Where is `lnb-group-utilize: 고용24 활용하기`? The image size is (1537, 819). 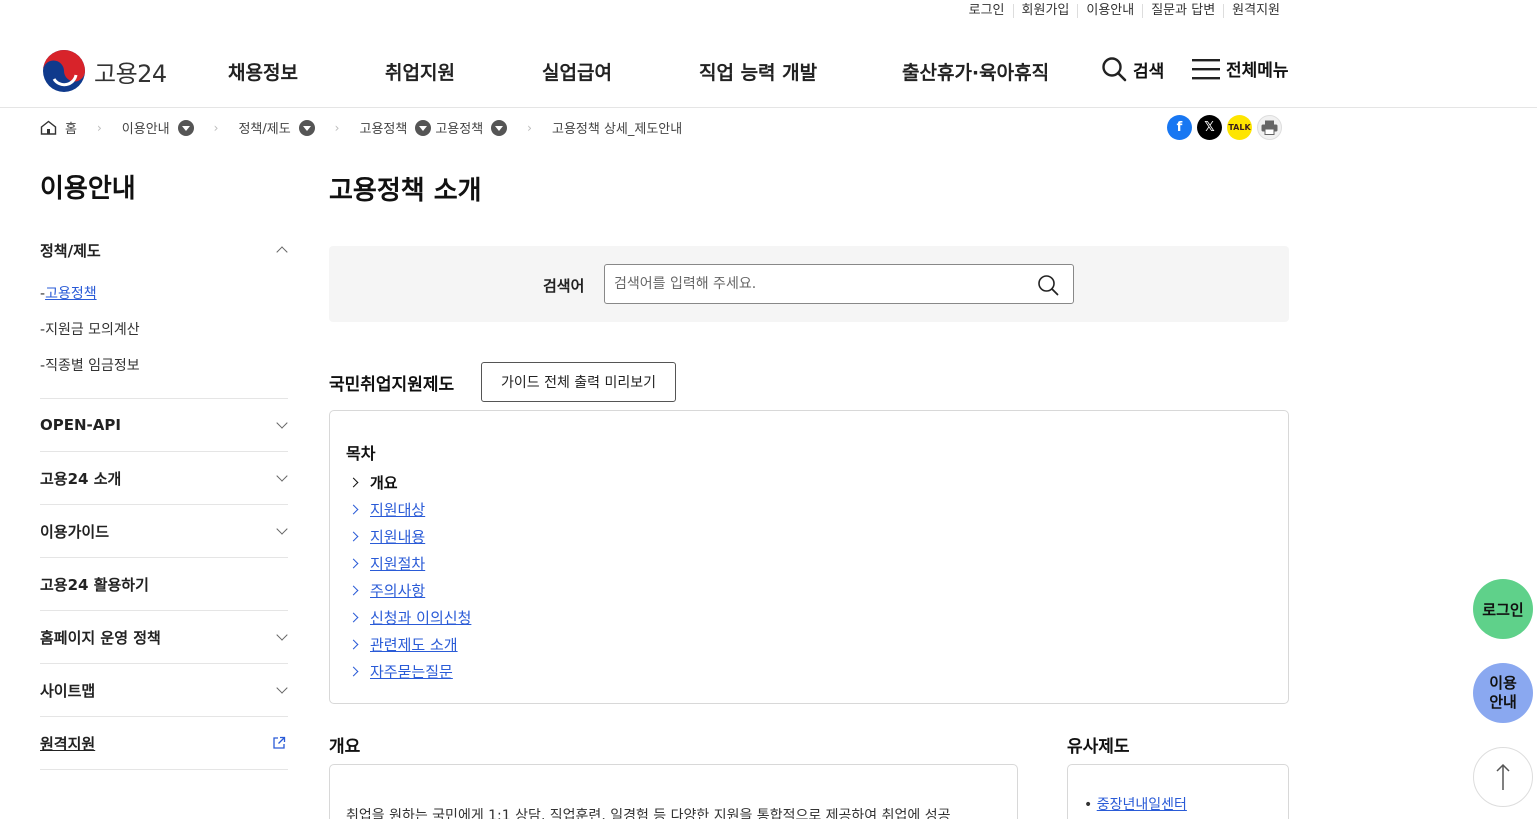 lnb-group-utilize: 고용24 활용하기 is located at coordinates (164, 584).